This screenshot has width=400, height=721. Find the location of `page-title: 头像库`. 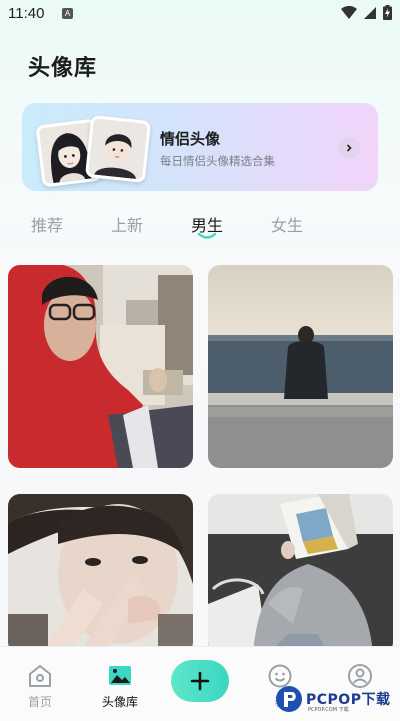

page-title: 头像库 is located at coordinates (63, 68).